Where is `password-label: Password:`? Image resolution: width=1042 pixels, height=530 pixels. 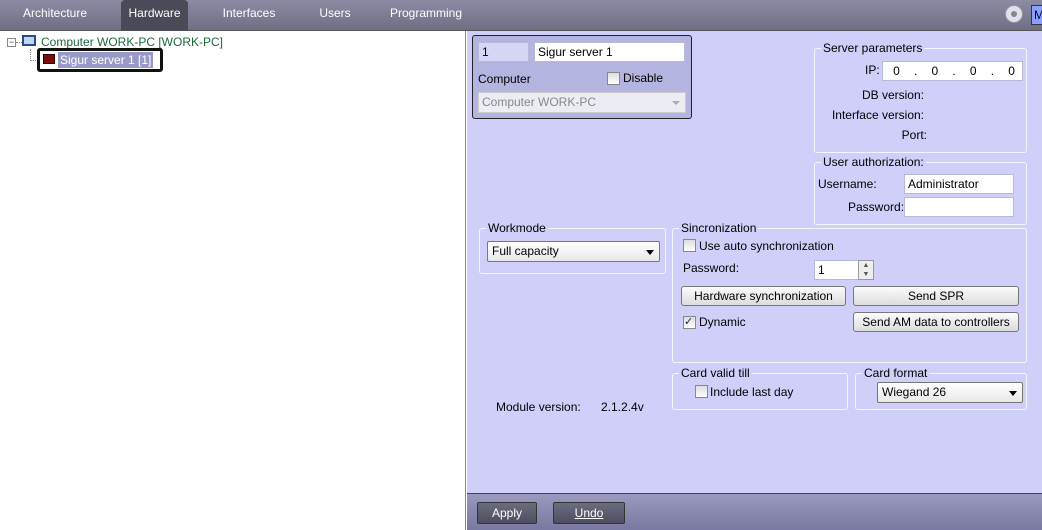
password-label: Password: is located at coordinates (876, 207).